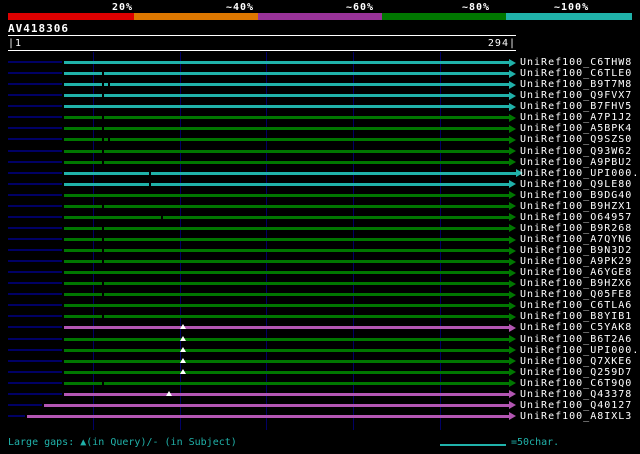 The height and width of the screenshot is (454, 640). Describe the element at coordinates (576, 106) in the screenshot. I see `hit-label: UniRef100_B7FHV5` at that location.